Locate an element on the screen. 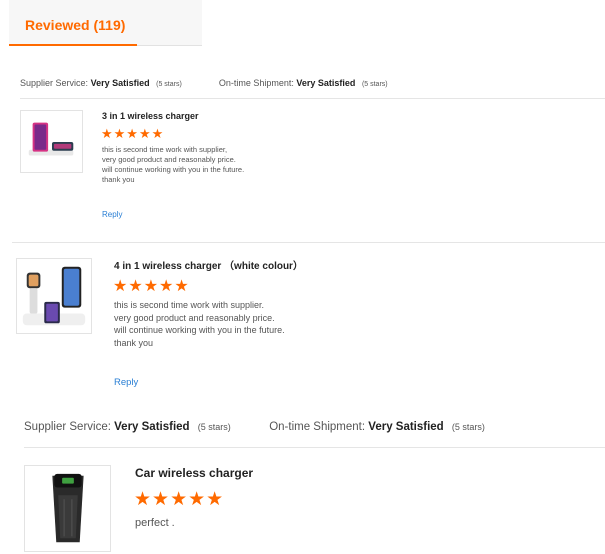 Image resolution: width=605 pixels, height=554 pixels. reviews-tab-bar: Reviewed (119) is located at coordinates (105, 23).